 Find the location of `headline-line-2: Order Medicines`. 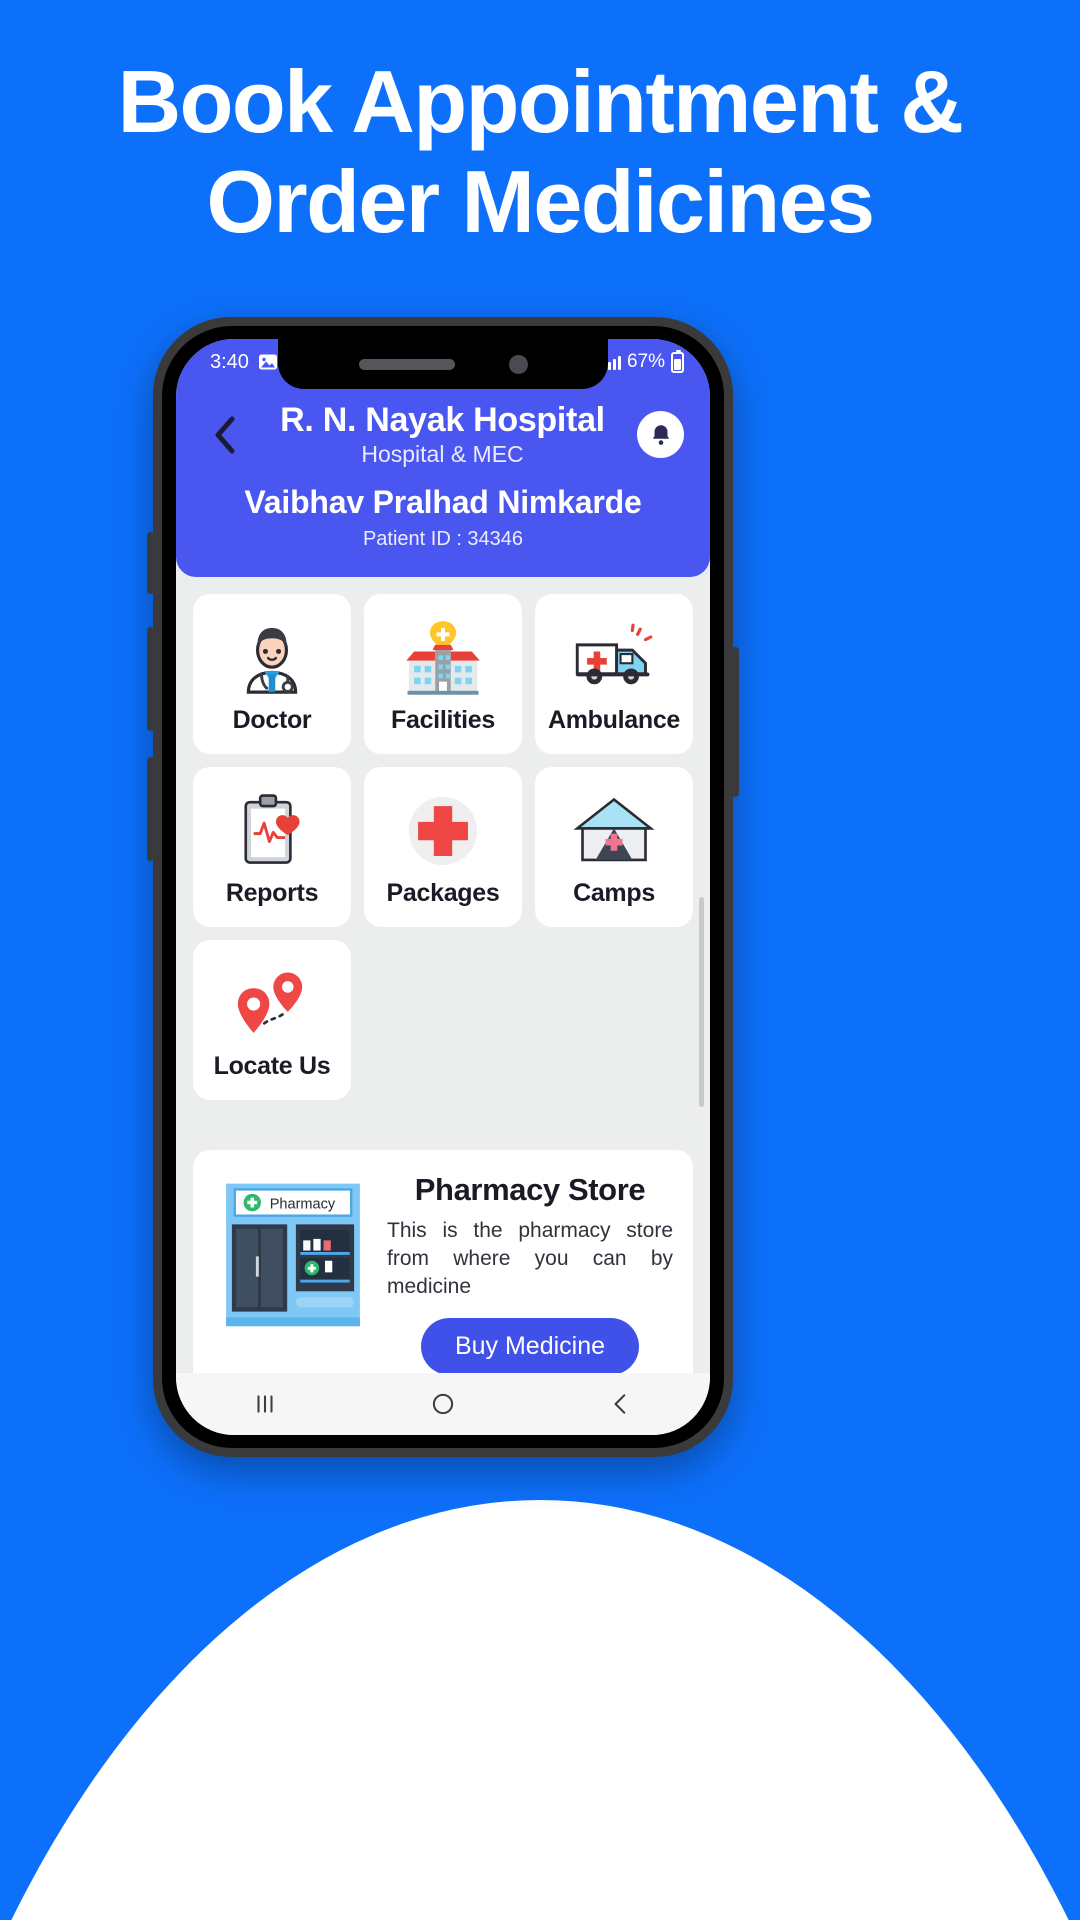

headline-line-2: Order Medicines is located at coordinates (540, 202).